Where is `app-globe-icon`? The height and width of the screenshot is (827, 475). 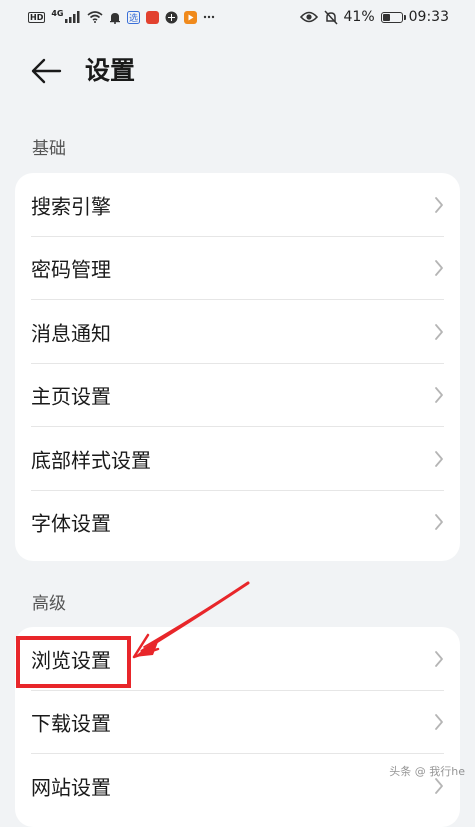 app-globe-icon is located at coordinates (171, 17).